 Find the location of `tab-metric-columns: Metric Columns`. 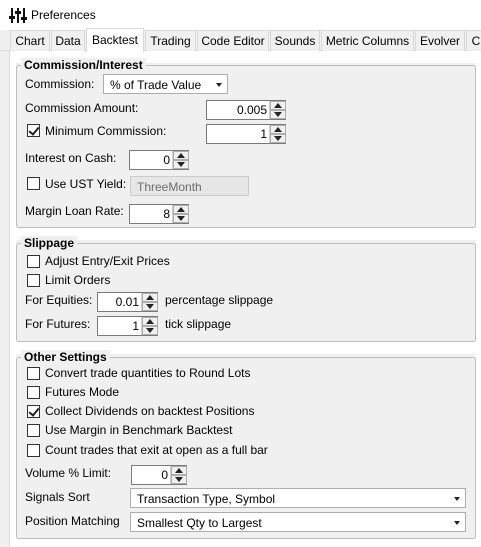

tab-metric-columns: Metric Columns is located at coordinates (367, 40).